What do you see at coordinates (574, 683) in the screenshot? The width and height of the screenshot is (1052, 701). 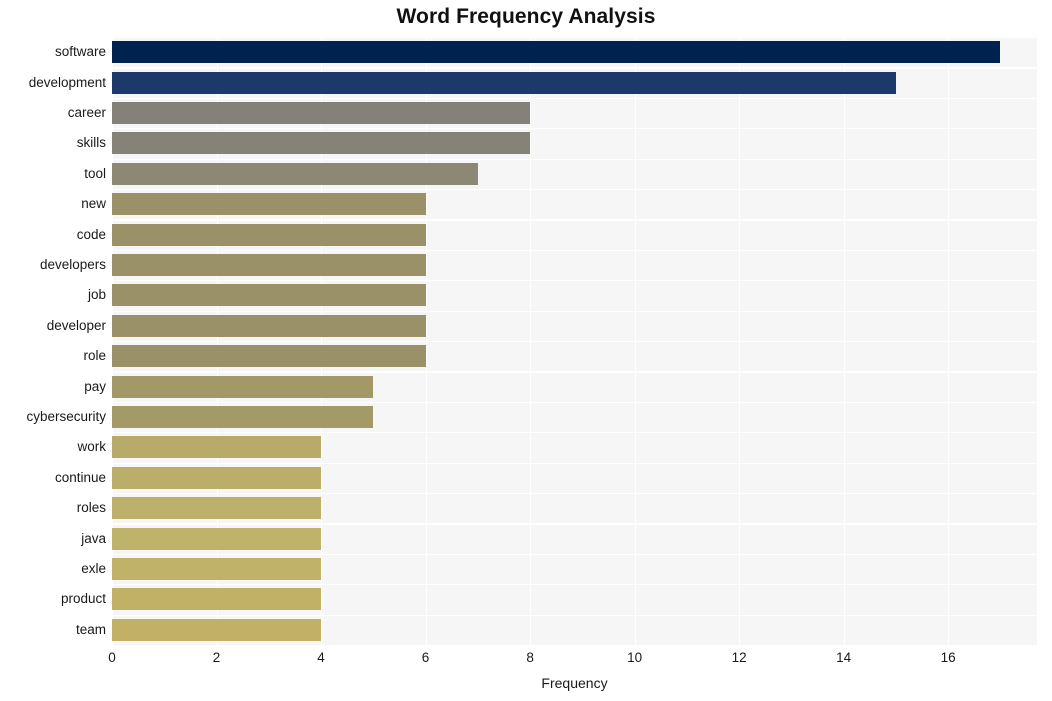 I see `x-axis-title: Frequency` at bounding box center [574, 683].